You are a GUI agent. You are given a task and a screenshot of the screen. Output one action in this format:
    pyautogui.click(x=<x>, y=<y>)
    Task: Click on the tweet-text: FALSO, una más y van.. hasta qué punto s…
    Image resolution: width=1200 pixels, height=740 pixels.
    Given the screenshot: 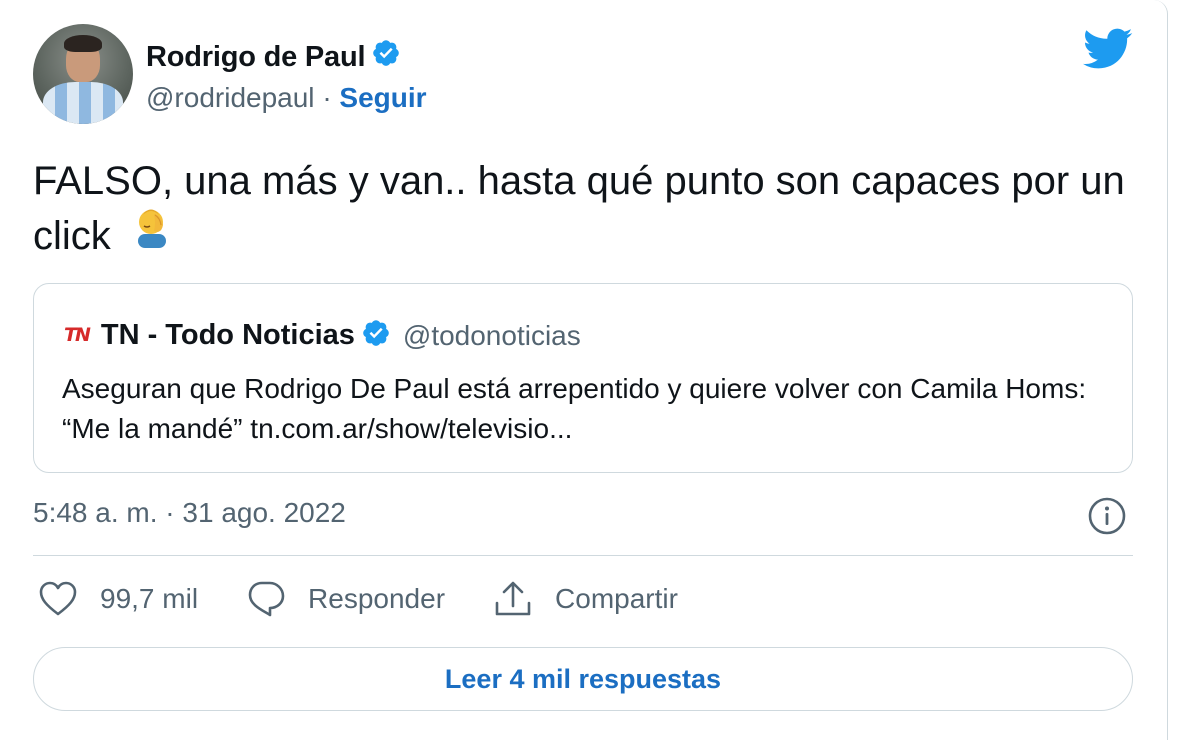 What is the action you would take?
    pyautogui.click(x=588, y=209)
    